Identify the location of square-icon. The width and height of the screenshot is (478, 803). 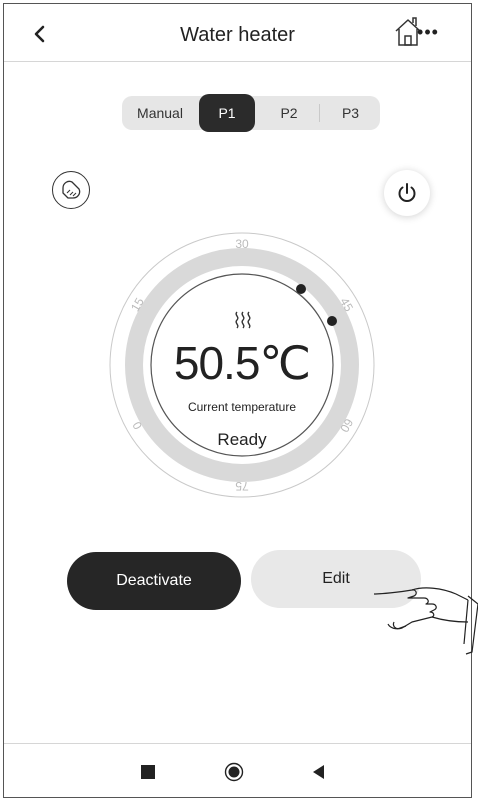
(148, 772).